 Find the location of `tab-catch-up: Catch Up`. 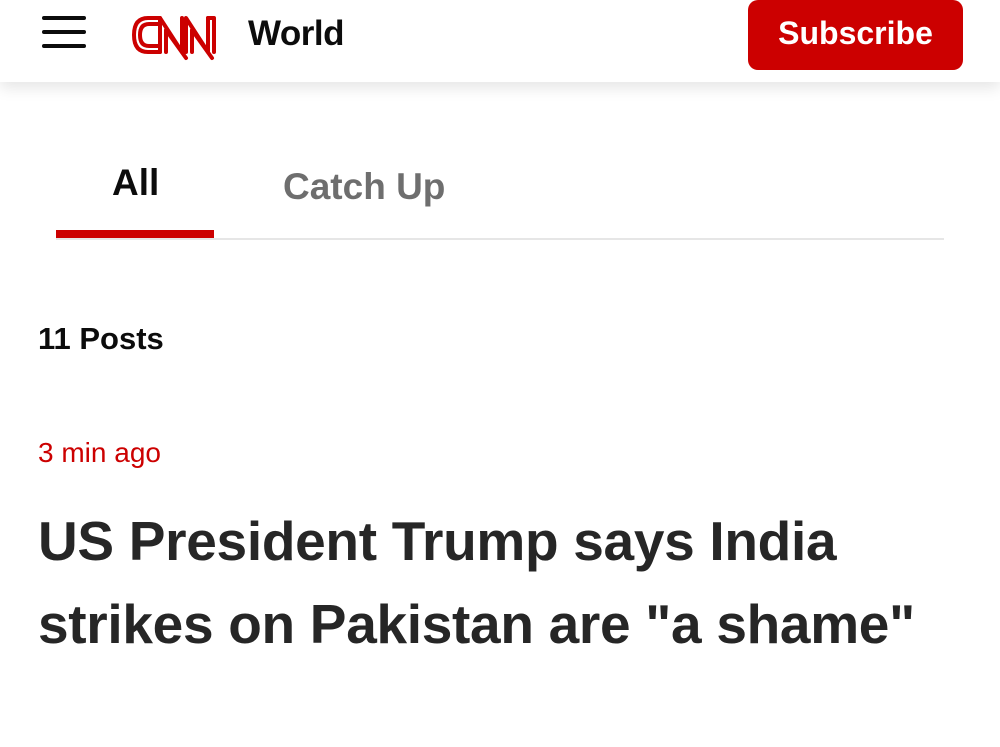

tab-catch-up: Catch Up is located at coordinates (364, 187).